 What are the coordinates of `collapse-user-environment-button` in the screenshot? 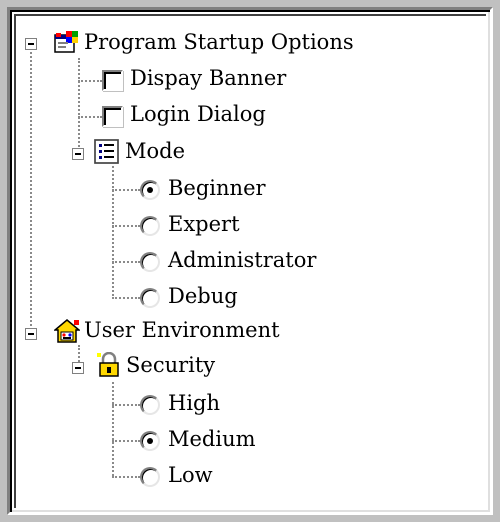 It's located at (31, 334).